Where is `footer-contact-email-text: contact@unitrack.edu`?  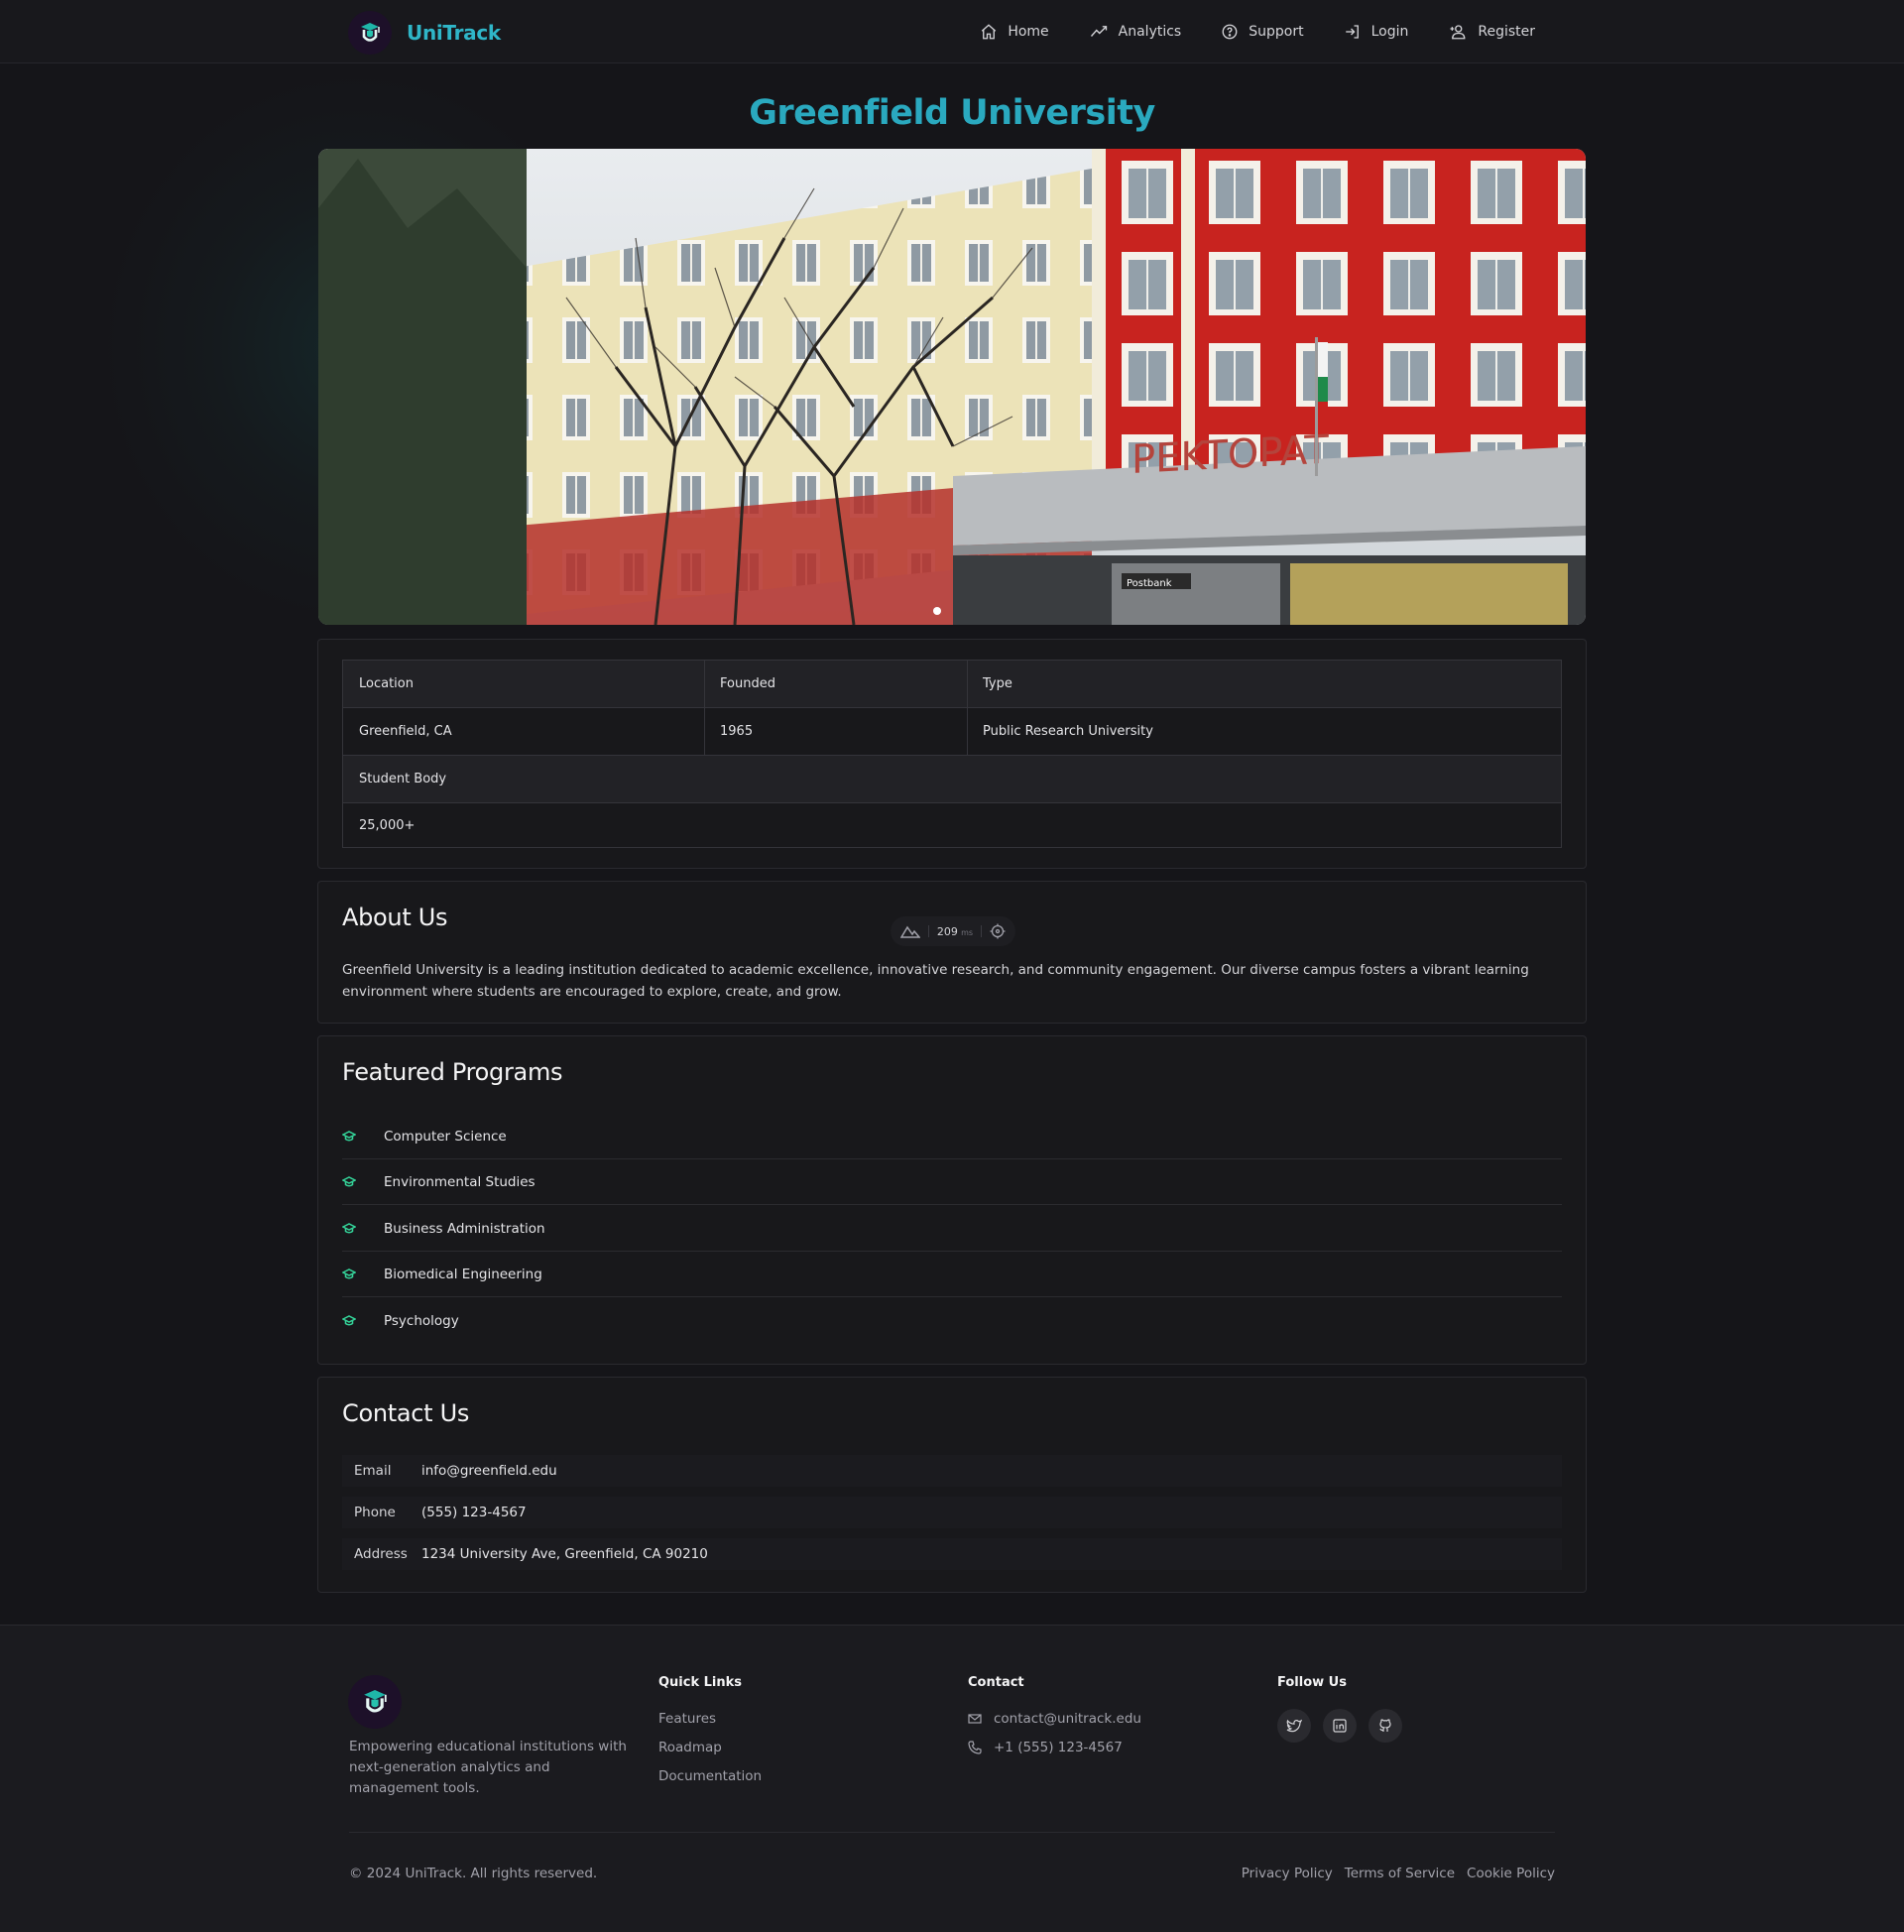 footer-contact-email-text: contact@unitrack.edu is located at coordinates (1067, 1719).